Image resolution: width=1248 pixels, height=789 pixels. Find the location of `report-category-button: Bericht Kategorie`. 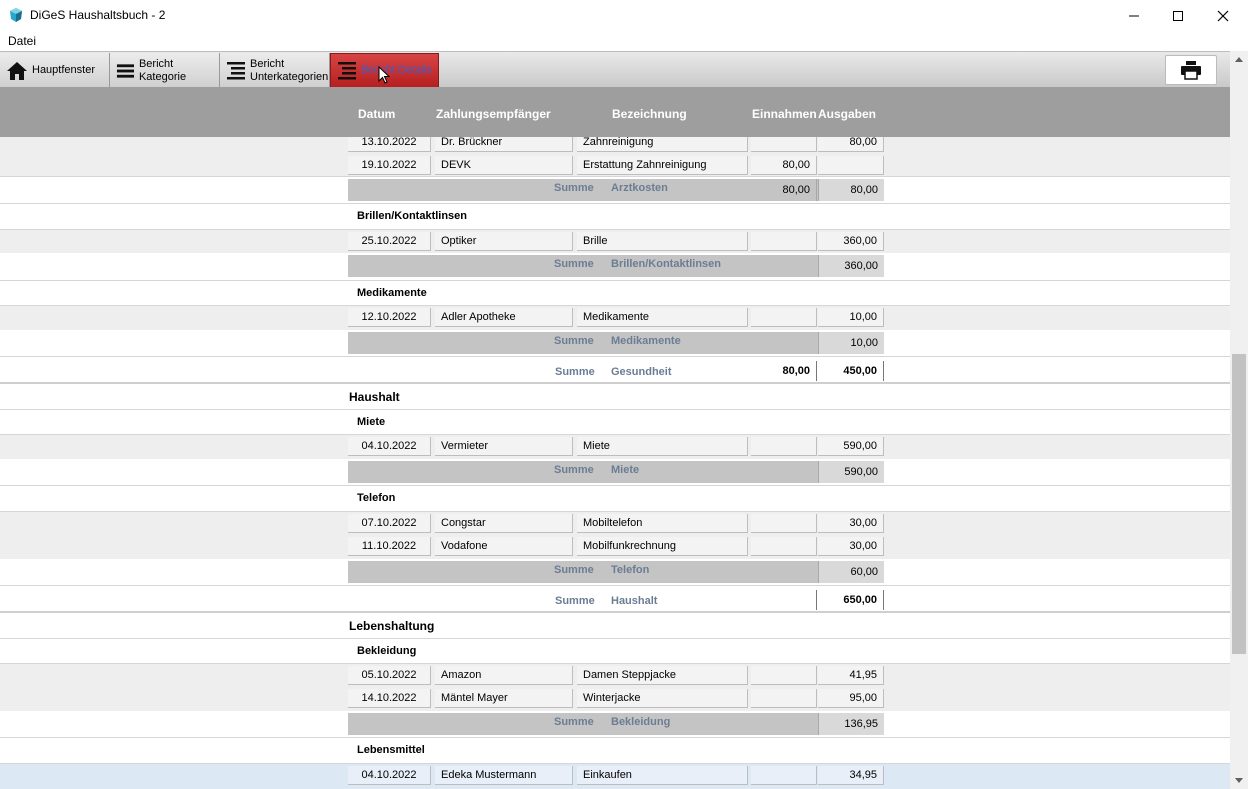

report-category-button: Bericht Kategorie is located at coordinates (165, 70).